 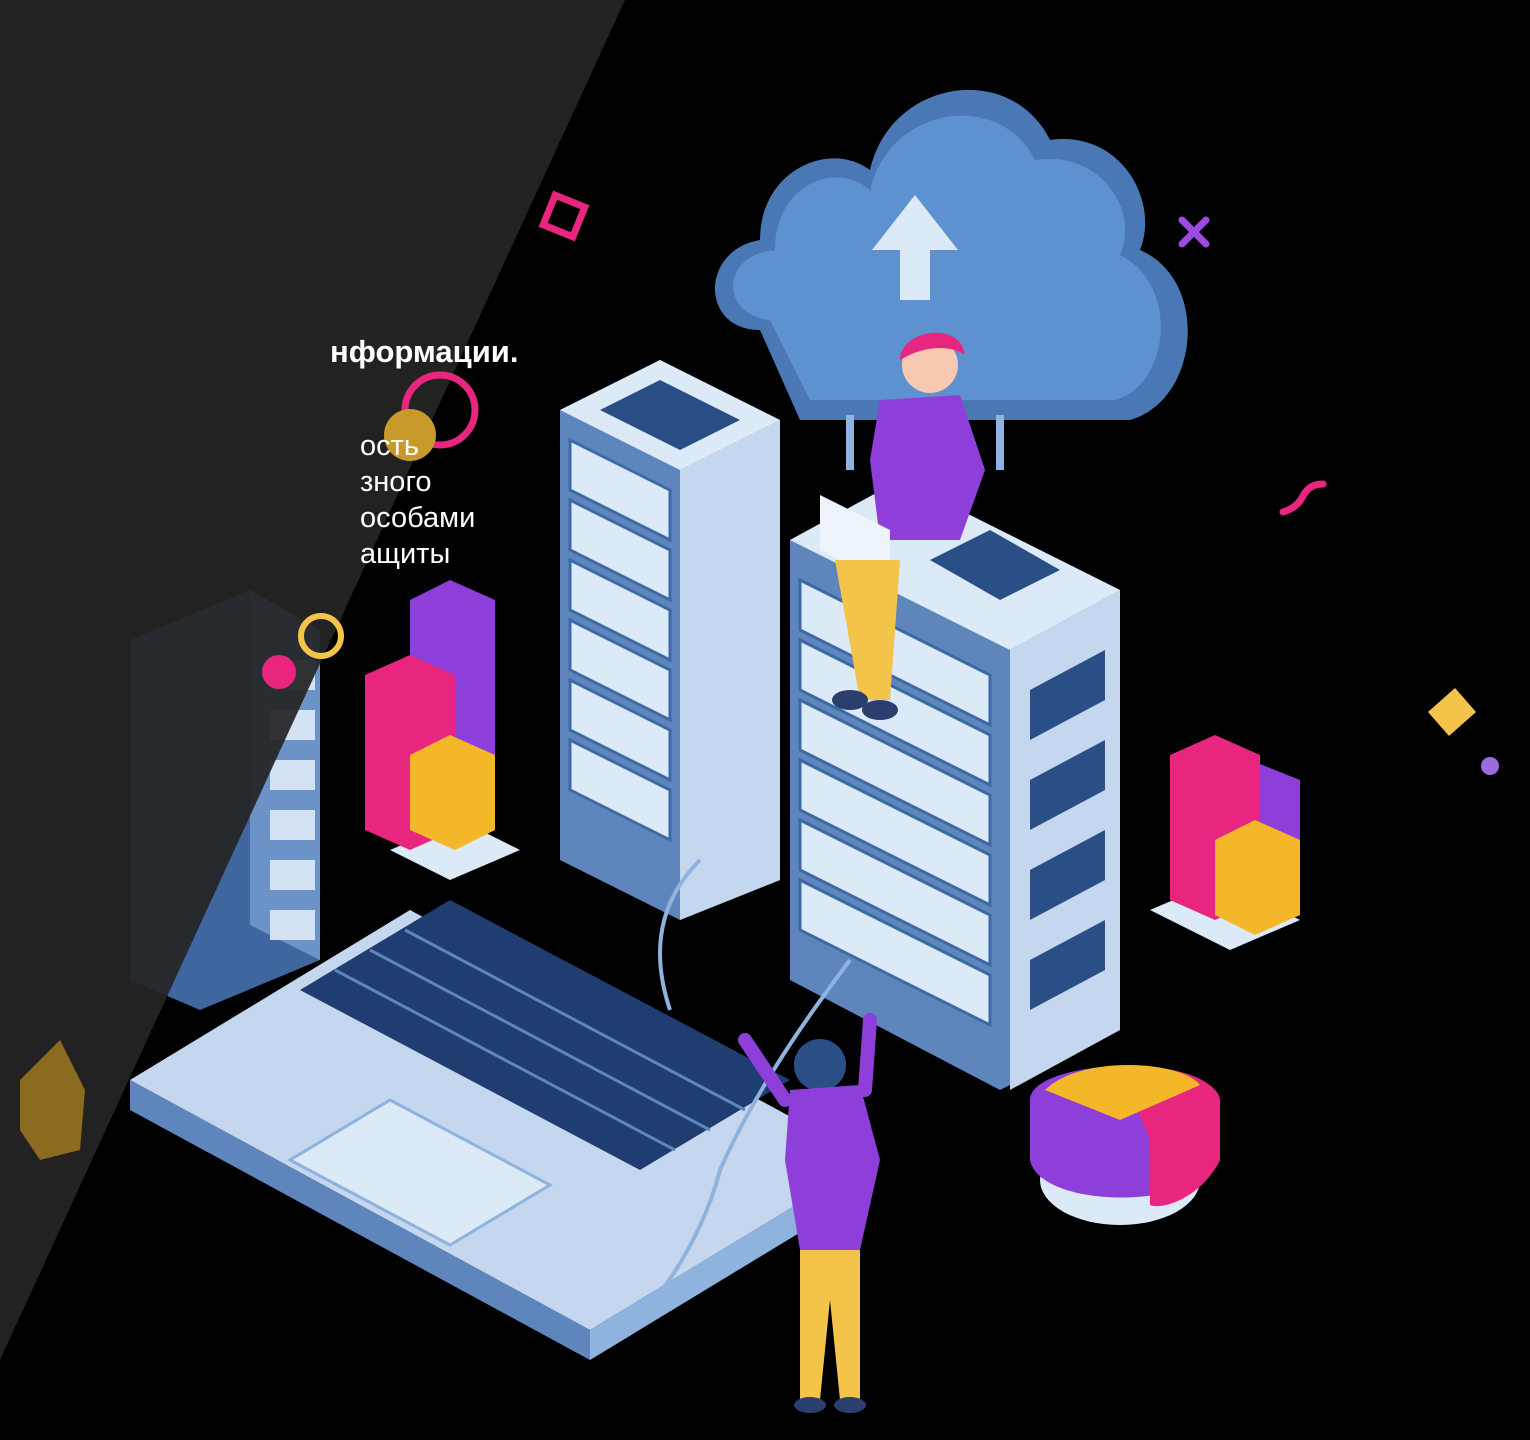 I want to click on deco-dot-purple, so click(x=1490, y=766).